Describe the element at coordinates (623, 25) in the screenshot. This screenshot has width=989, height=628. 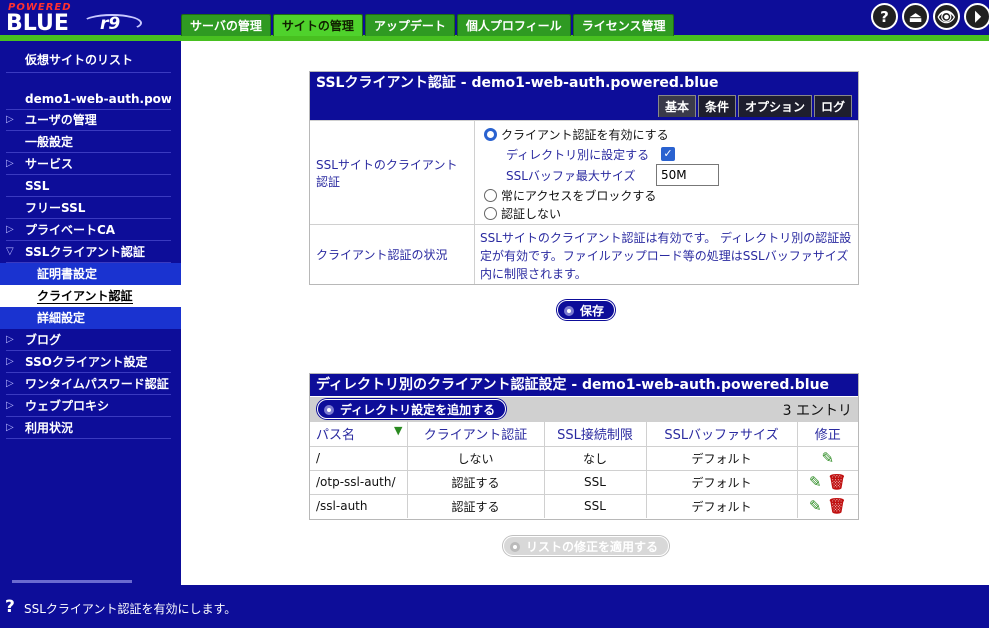
I see `tab-license: ライセンス管理` at that location.